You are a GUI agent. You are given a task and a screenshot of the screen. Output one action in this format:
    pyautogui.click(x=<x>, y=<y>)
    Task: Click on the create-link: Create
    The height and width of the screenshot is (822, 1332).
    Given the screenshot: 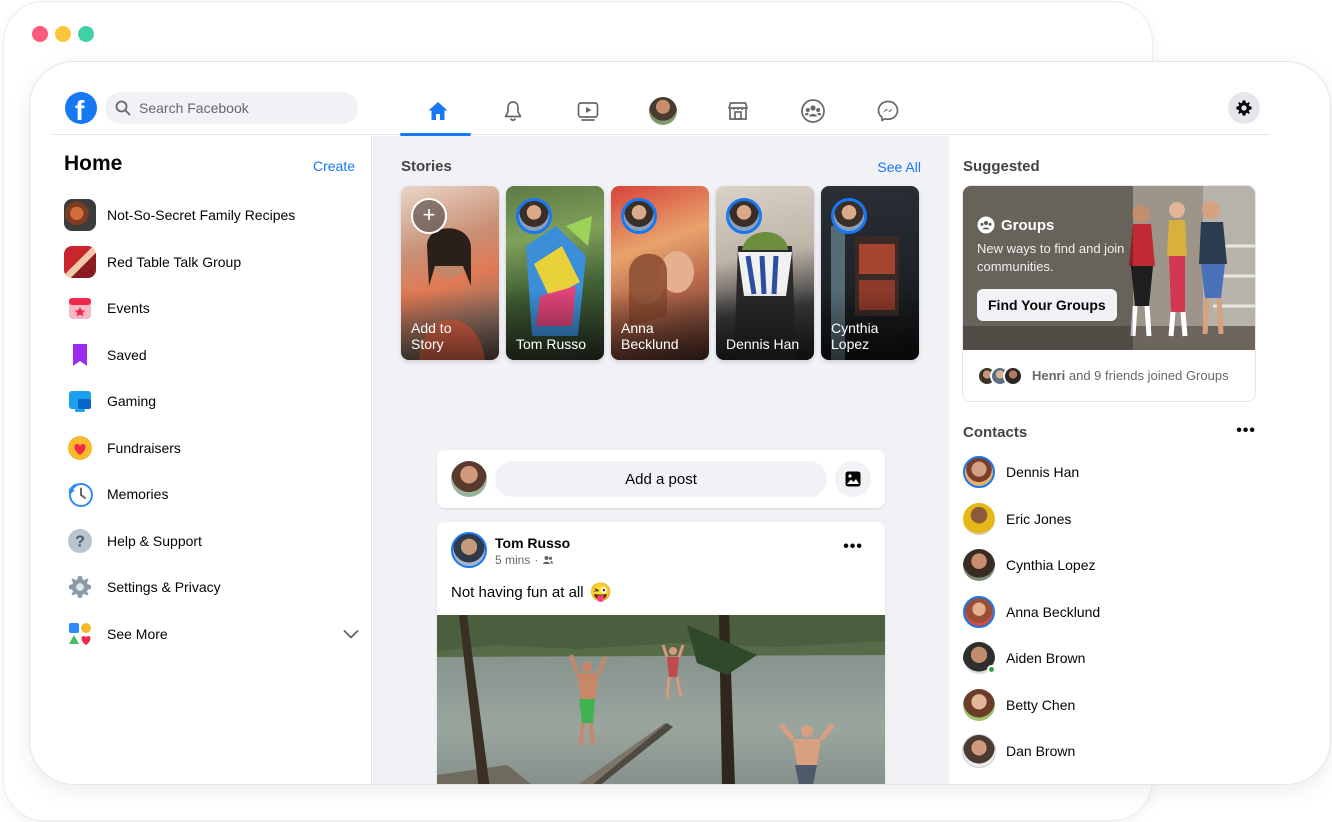 What is the action you would take?
    pyautogui.click(x=334, y=166)
    